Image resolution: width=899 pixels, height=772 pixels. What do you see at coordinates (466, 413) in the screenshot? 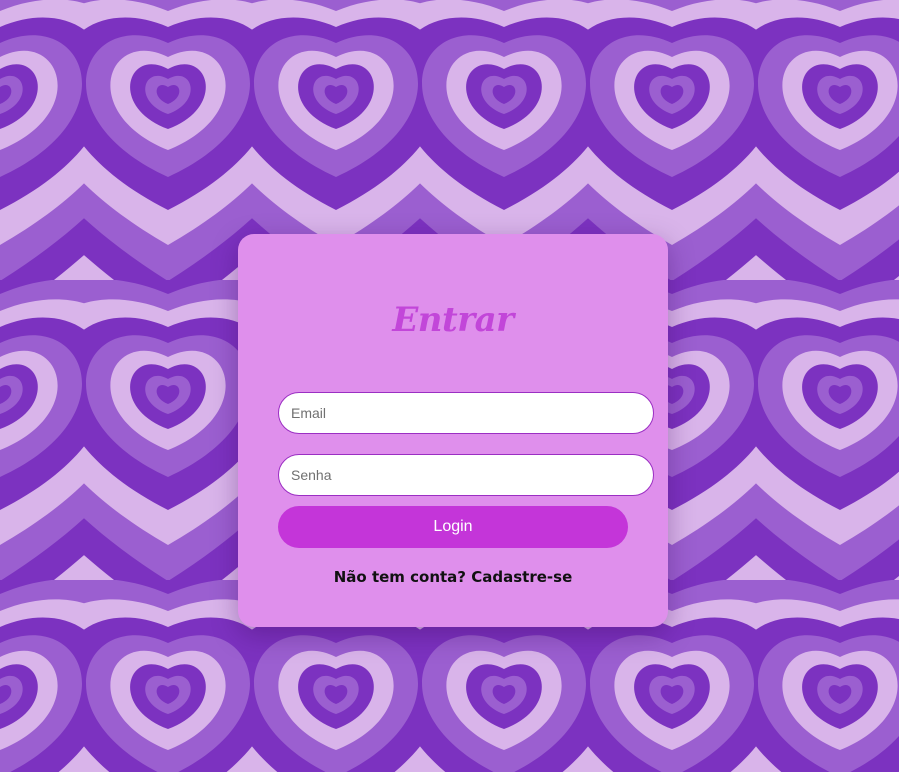
I see `email-input` at bounding box center [466, 413].